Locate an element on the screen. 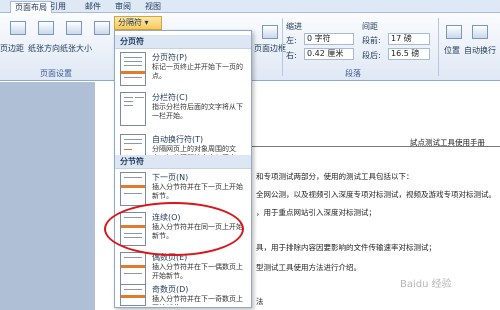 The width and height of the screenshot is (500, 310). page-break-icon is located at coordinates (133, 69).